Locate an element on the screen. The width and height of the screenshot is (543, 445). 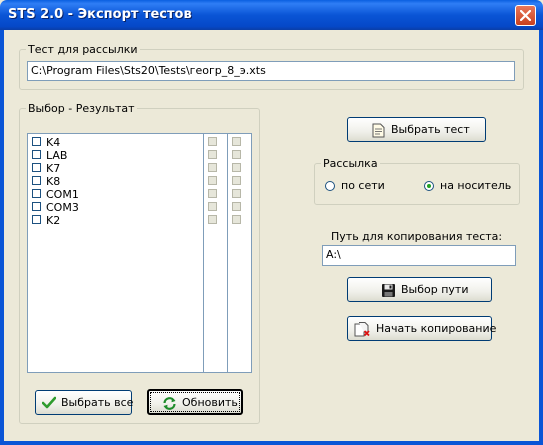
radio-selected-dot is located at coordinates (429, 186).